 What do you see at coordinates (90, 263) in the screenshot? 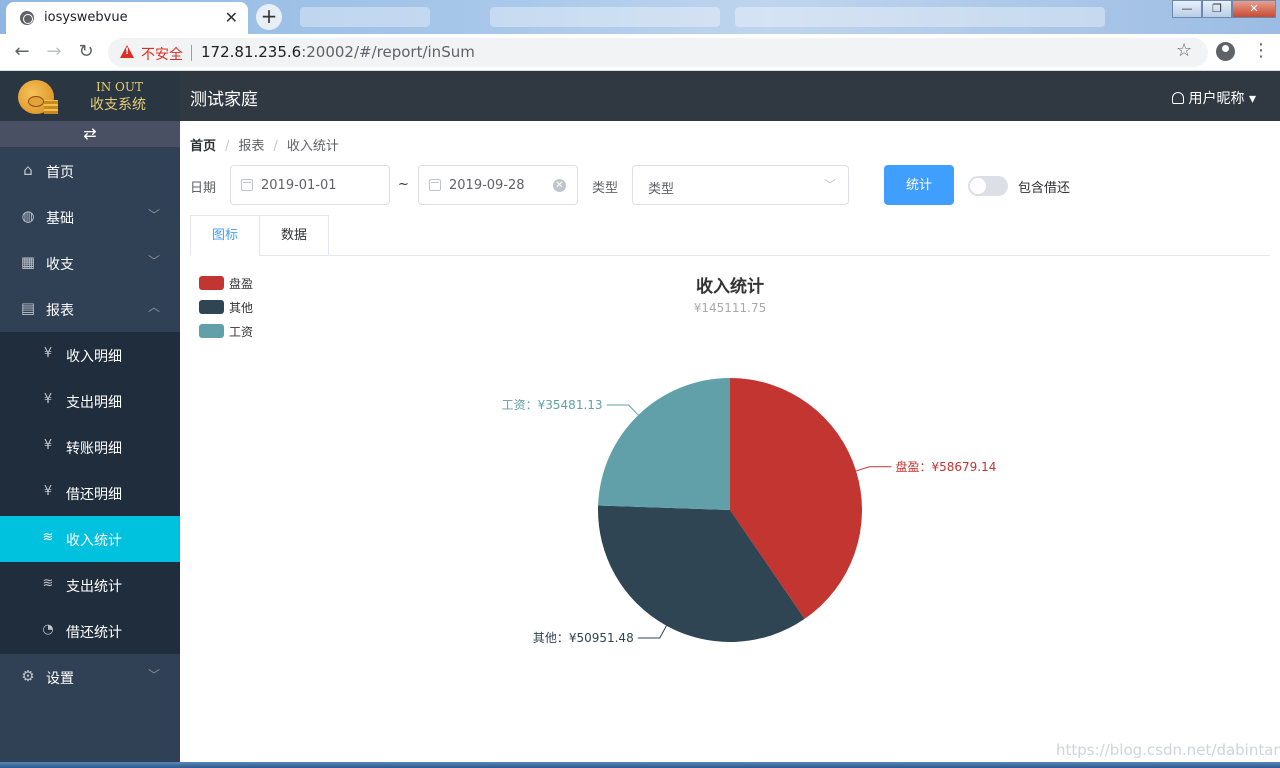
I see `sidebar-item-income-expense: ▦ 收支 ﹀` at bounding box center [90, 263].